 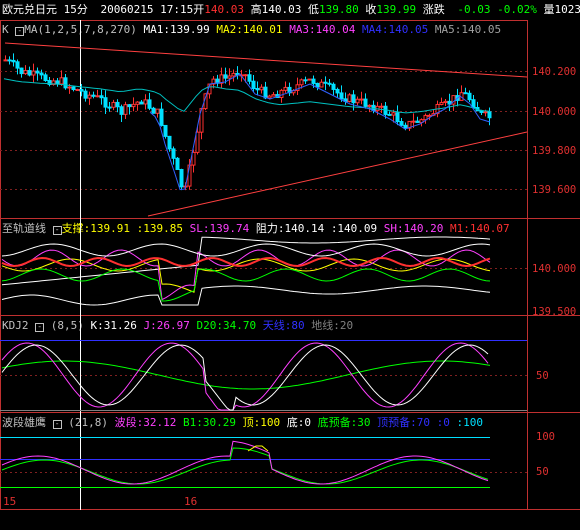 I want to click on wave-band-line, so click(x=245, y=462).